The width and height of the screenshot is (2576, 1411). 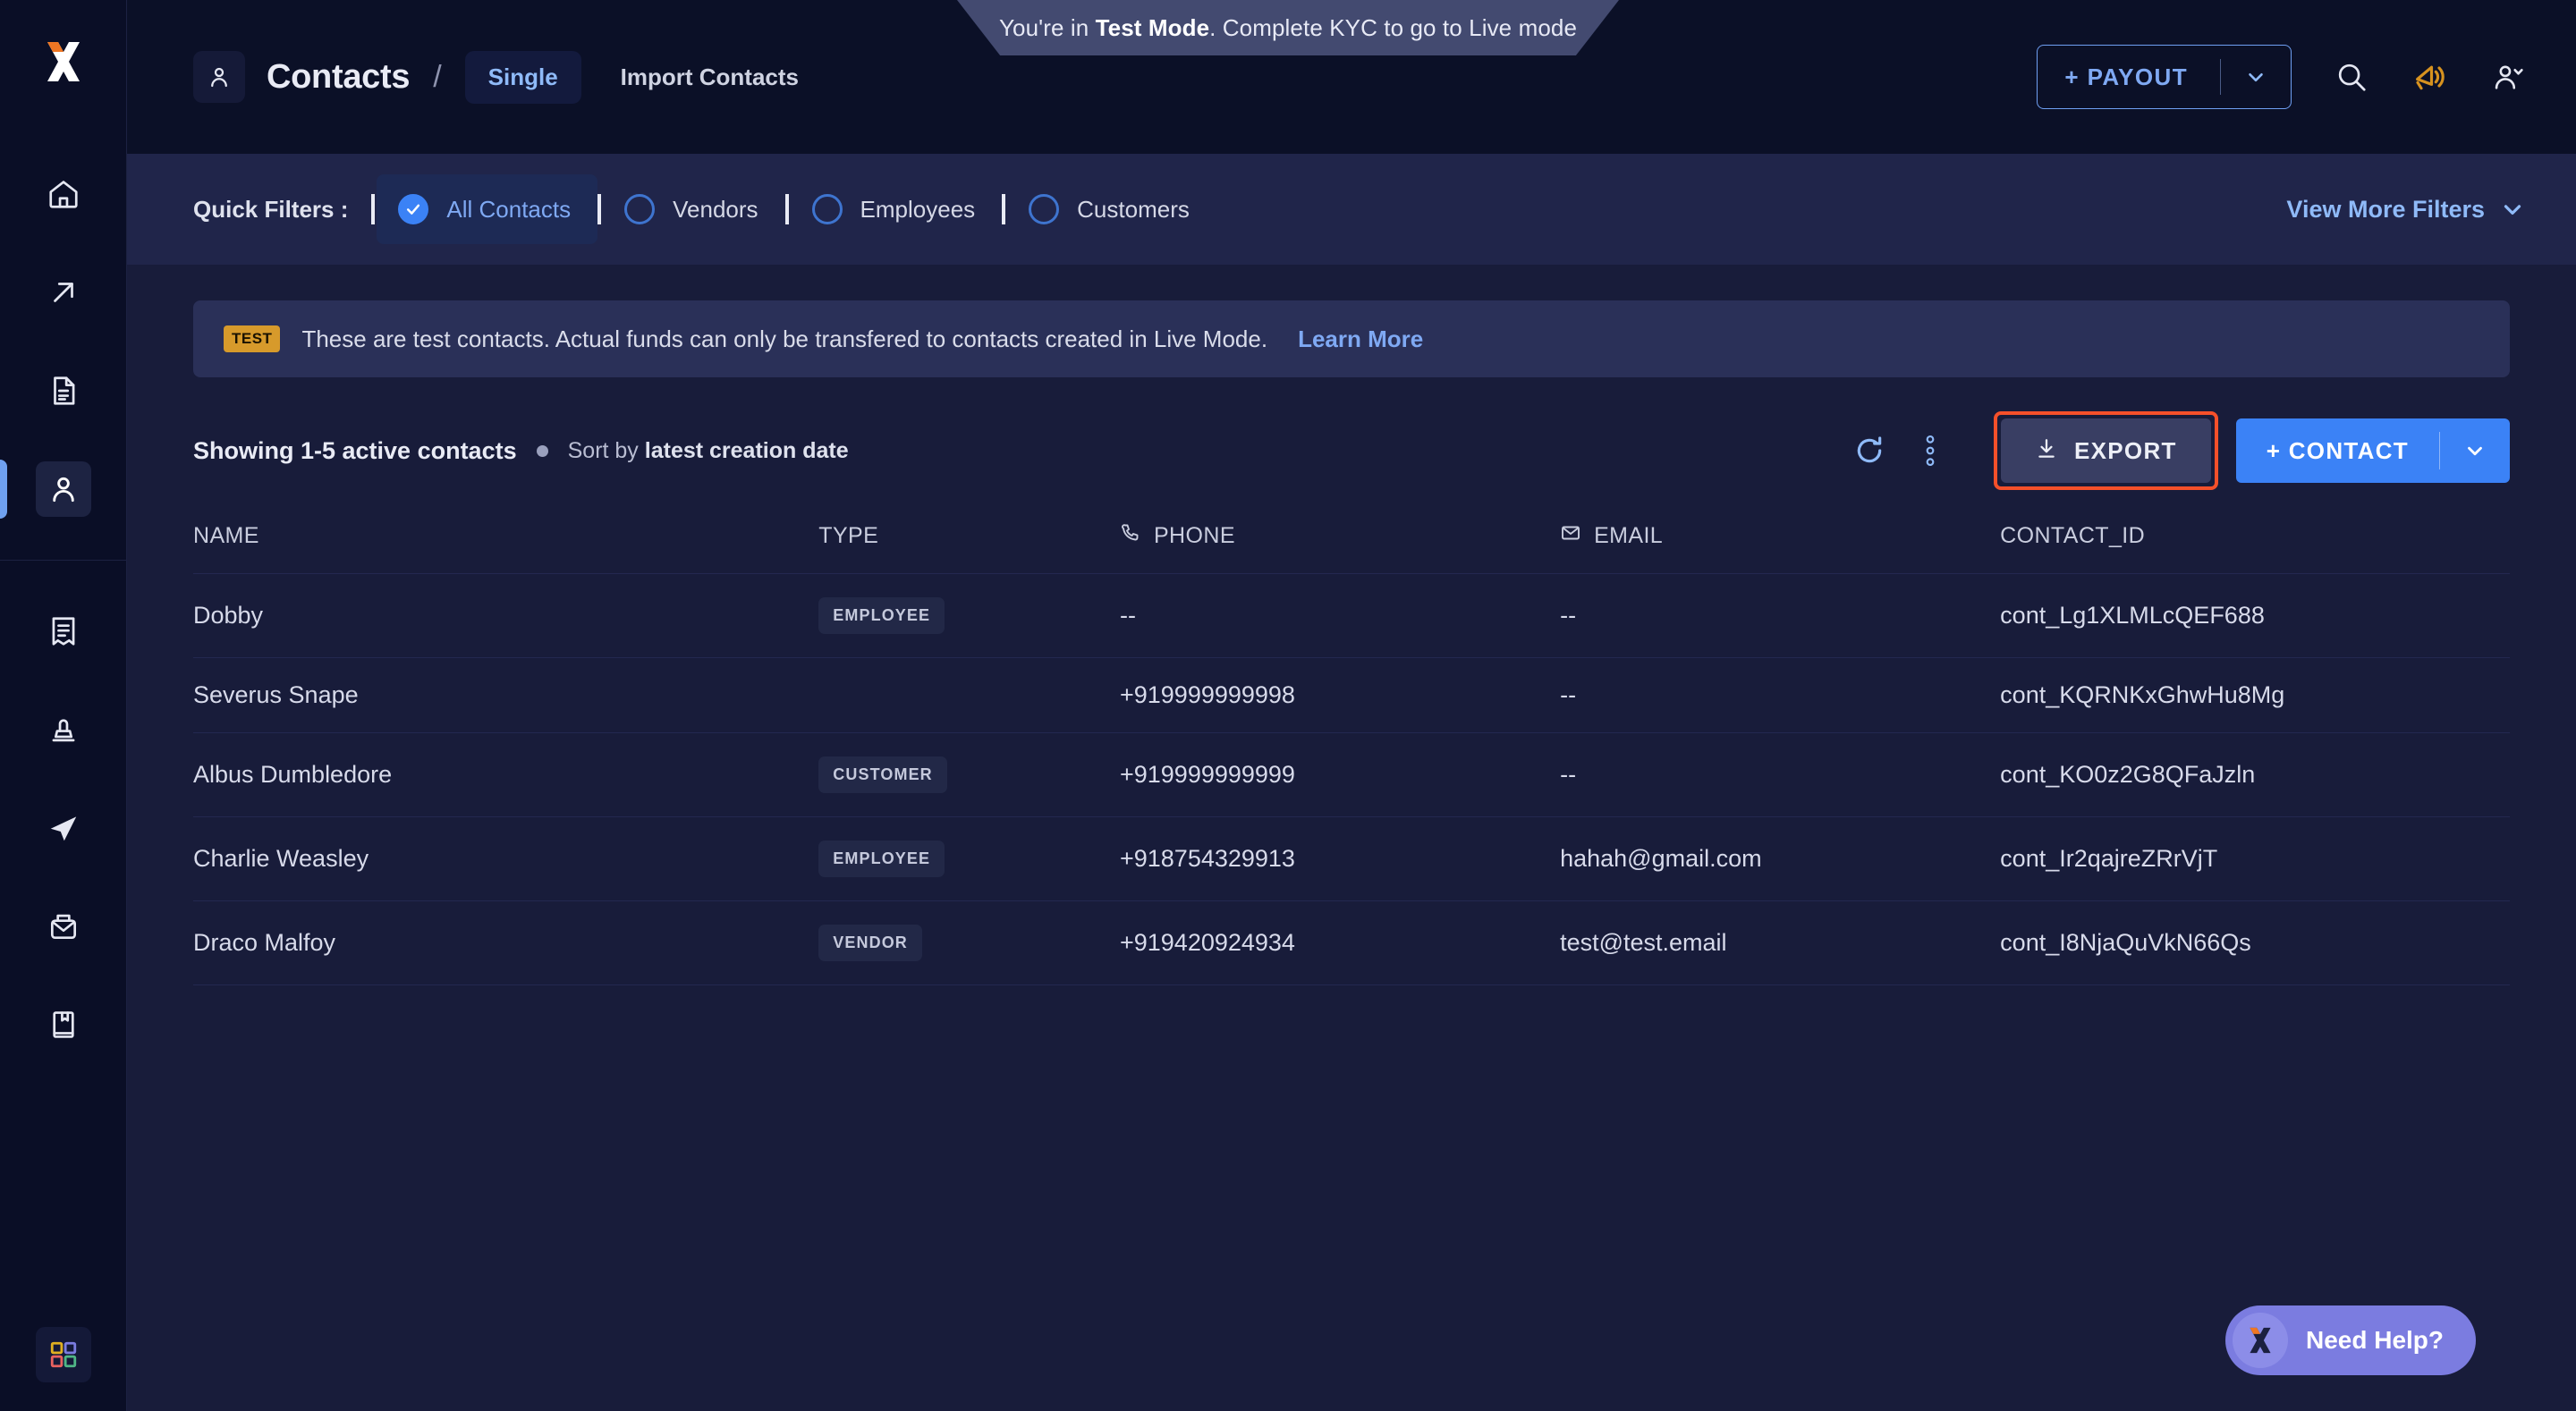 I want to click on tab-single: Single, so click(x=522, y=77).